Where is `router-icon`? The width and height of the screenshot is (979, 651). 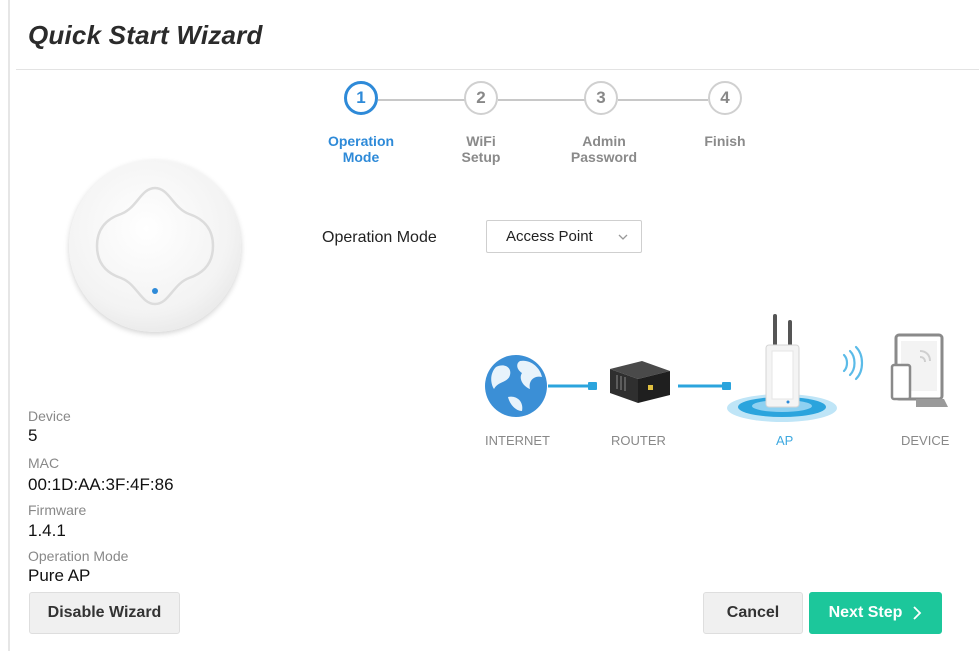 router-icon is located at coordinates (640, 382).